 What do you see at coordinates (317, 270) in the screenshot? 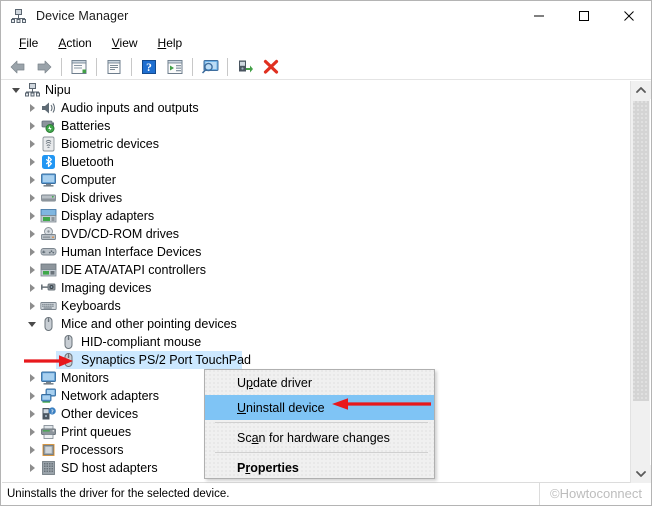
I see `tree-item-ide-ata-atapi-controllers: IDE ATA/ATAPI controllers` at bounding box center [317, 270].